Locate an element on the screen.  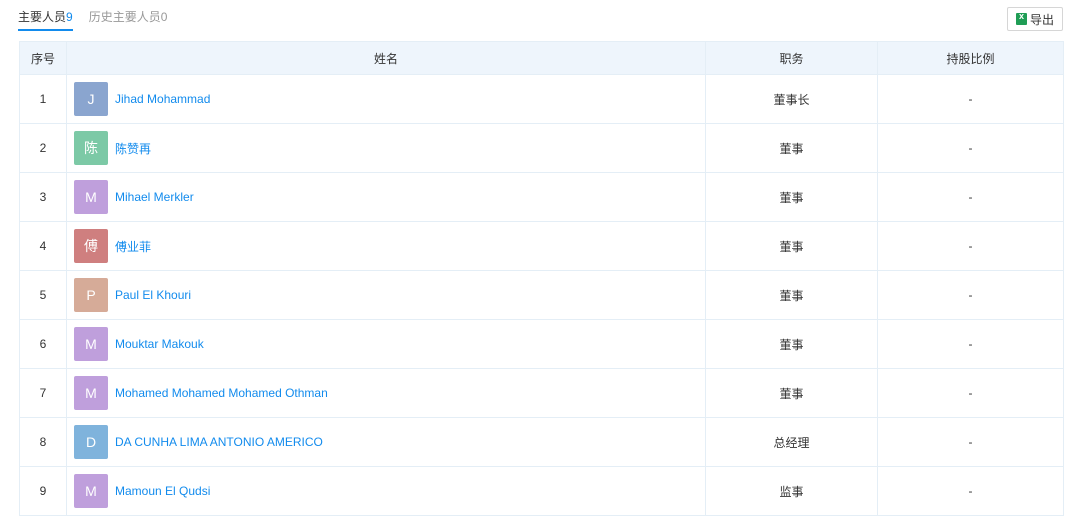
column-header-index: 序号 is located at coordinates (43, 58).